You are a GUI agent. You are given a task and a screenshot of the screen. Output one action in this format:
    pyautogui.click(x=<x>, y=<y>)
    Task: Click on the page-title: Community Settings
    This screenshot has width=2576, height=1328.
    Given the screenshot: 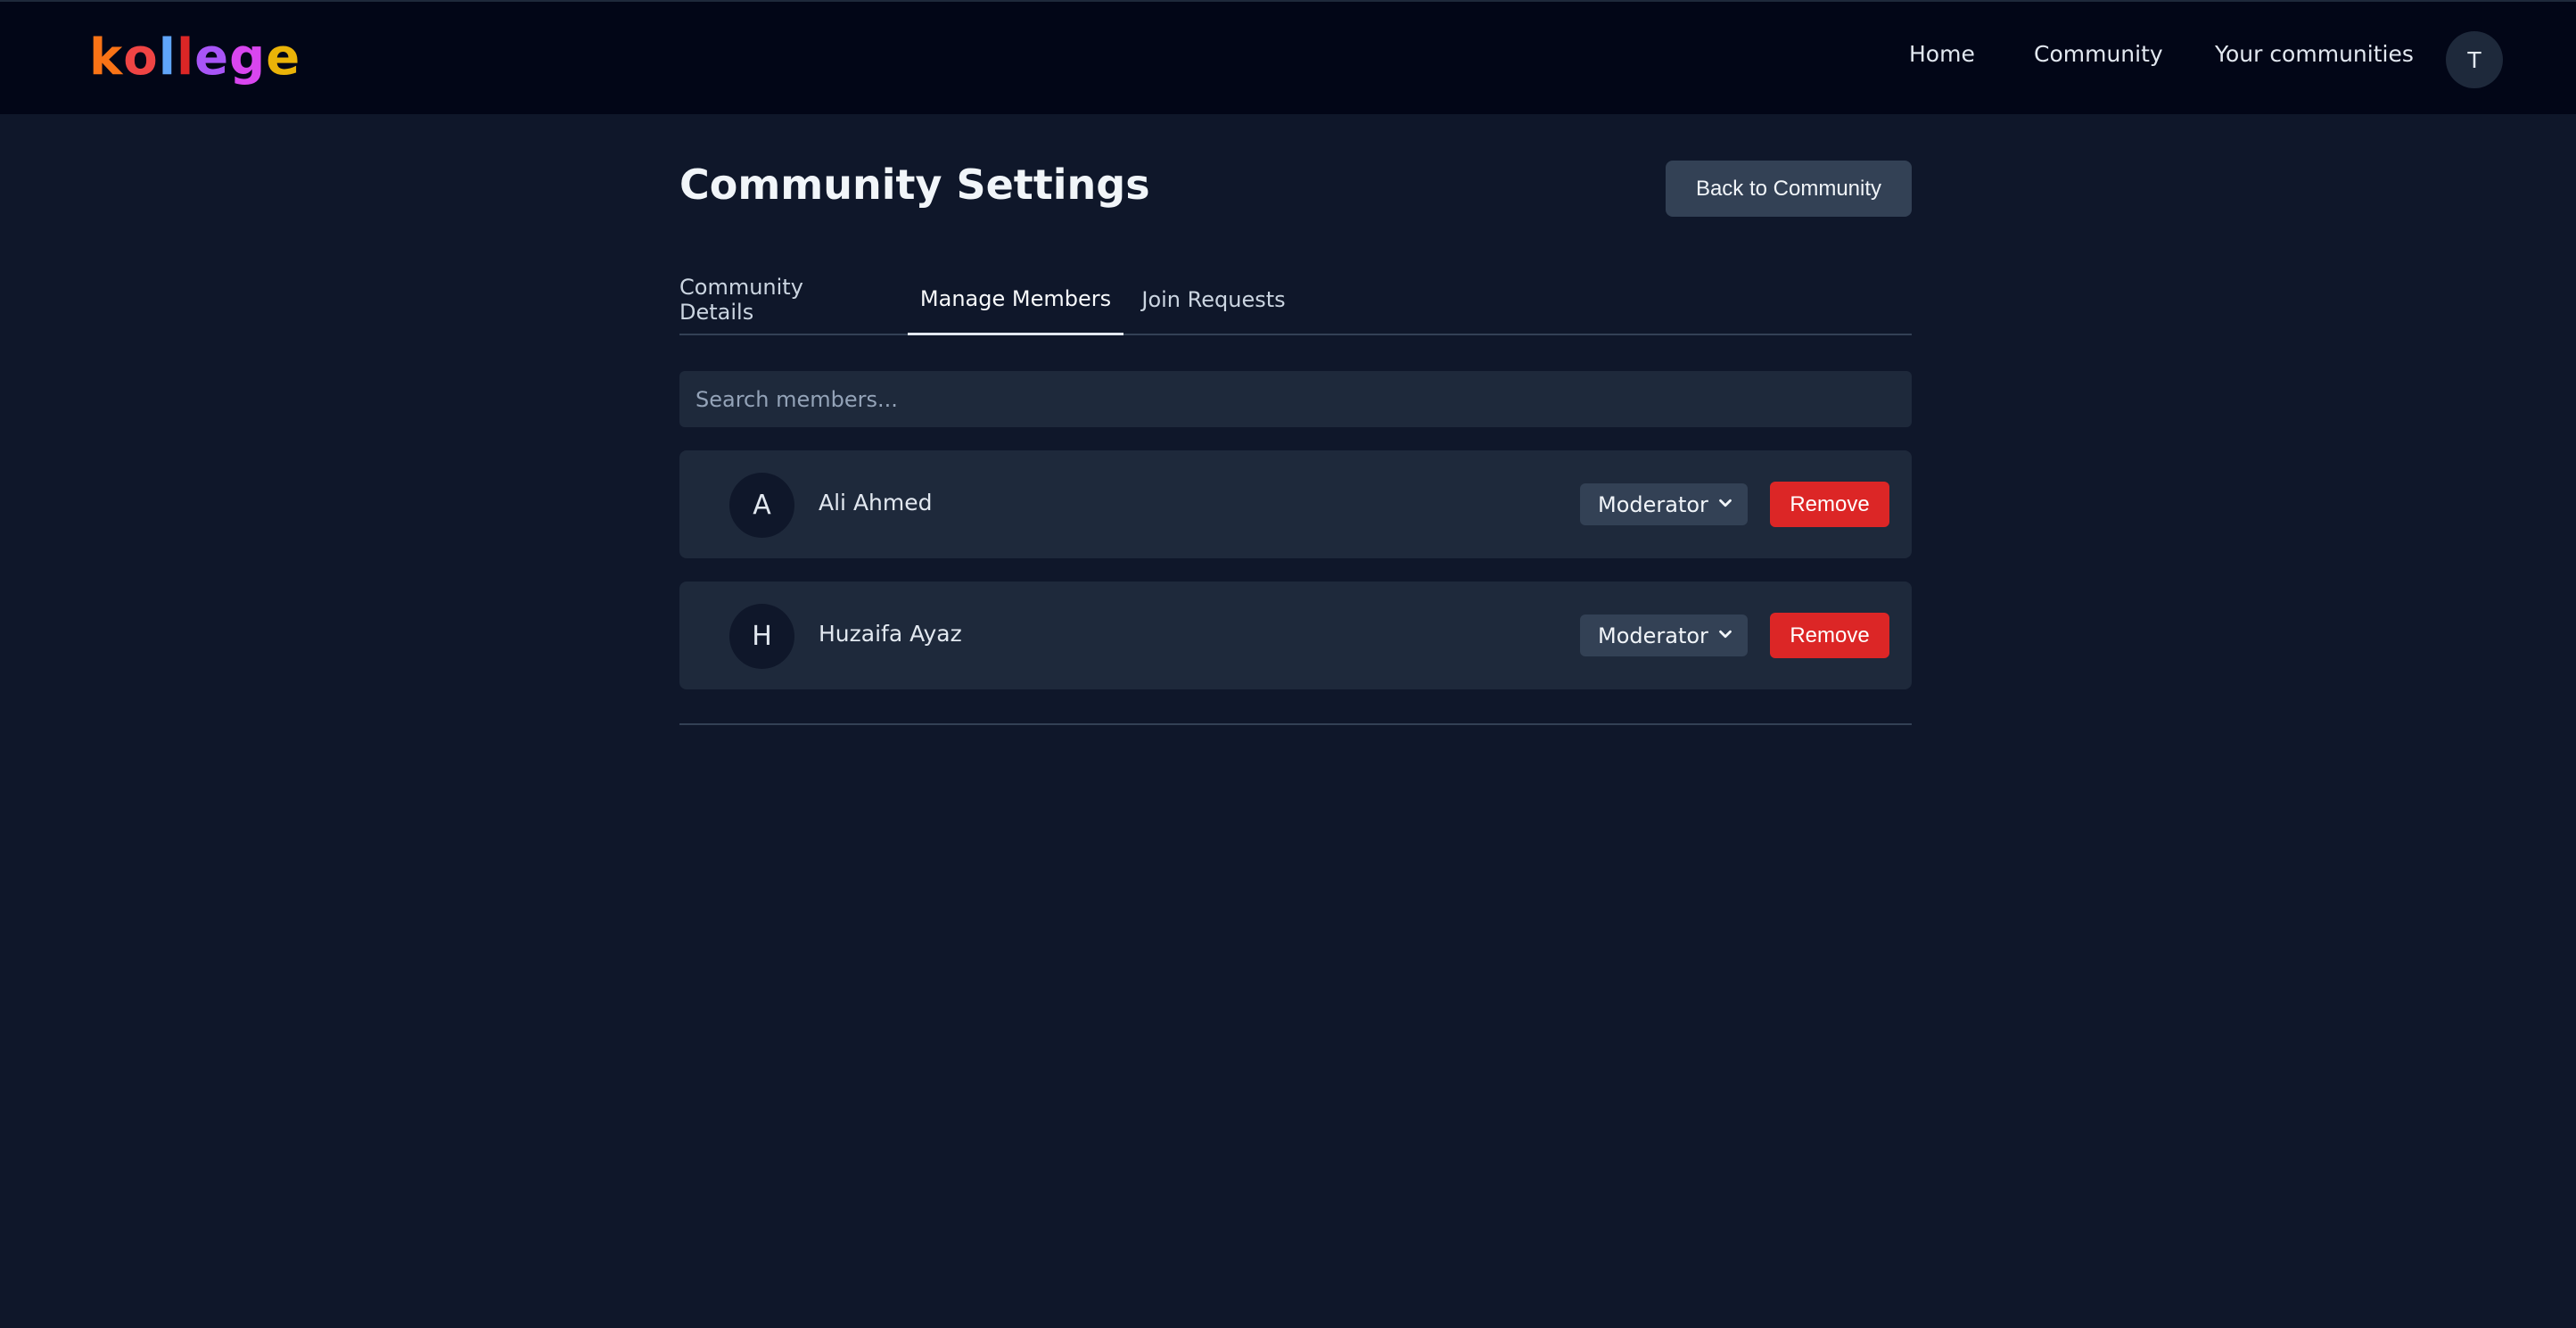 What is the action you would take?
    pyautogui.click(x=914, y=185)
    